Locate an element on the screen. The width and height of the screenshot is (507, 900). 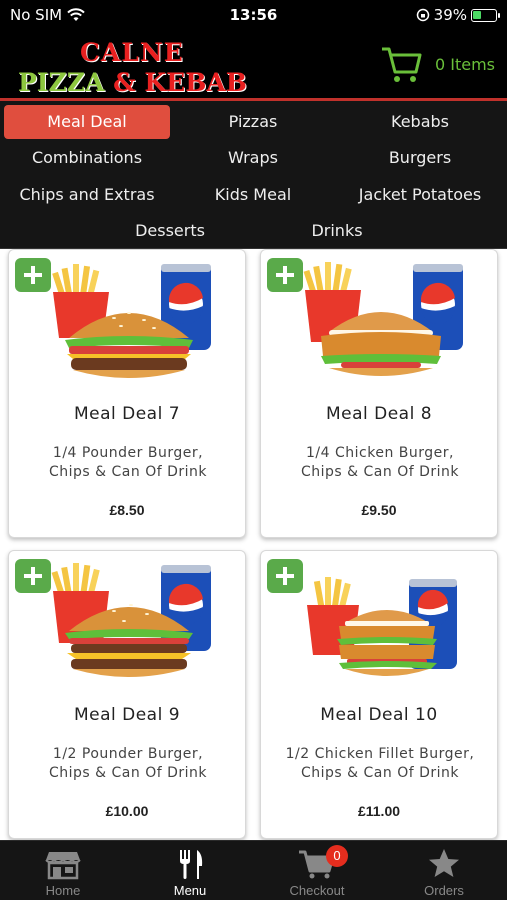
bottom-tab-bar: Home Menu 0 Checkout Orders is located at coordinates (253, 870).